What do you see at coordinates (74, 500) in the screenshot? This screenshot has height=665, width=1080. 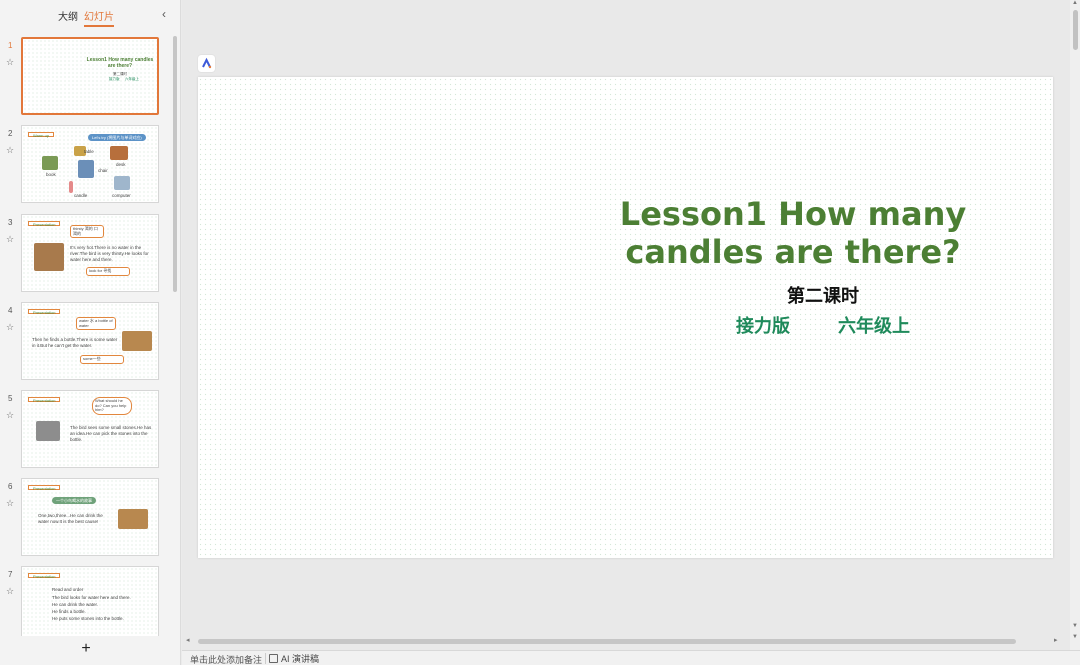 I see `thumb-pill: 一个小鸟喝水的故事` at bounding box center [74, 500].